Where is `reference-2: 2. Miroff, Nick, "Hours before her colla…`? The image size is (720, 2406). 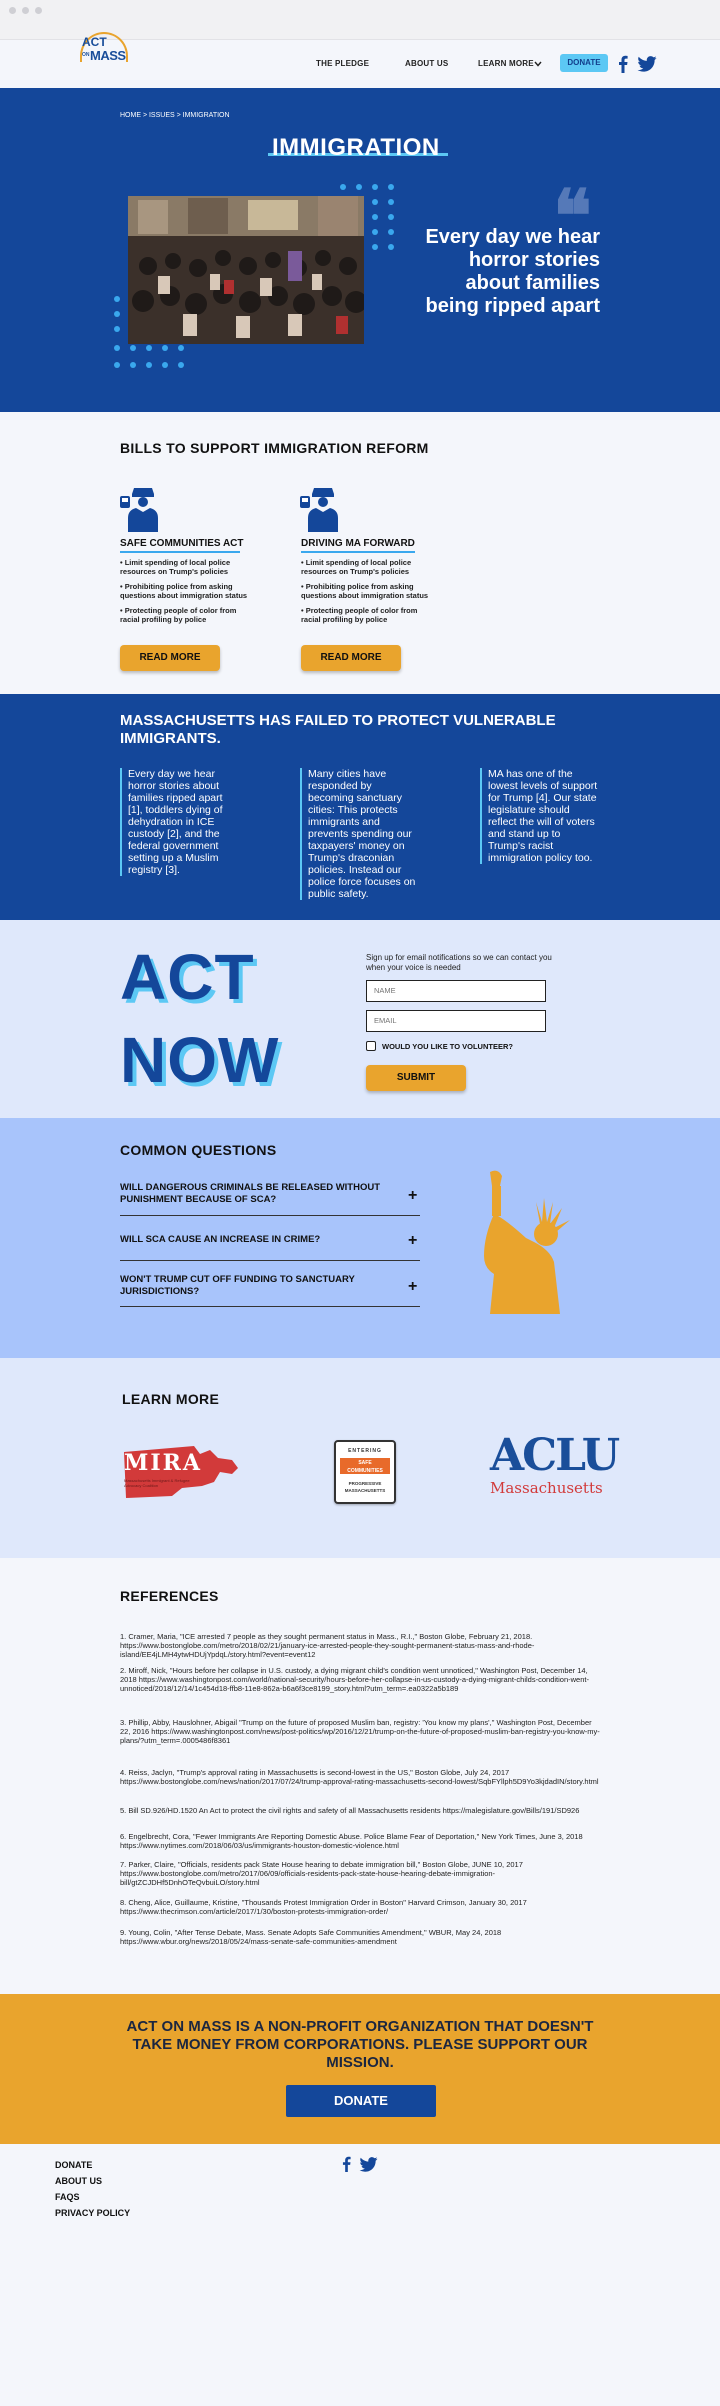
reference-2: 2. Miroff, Nick, "Hours before her colla… is located at coordinates (354, 1679).